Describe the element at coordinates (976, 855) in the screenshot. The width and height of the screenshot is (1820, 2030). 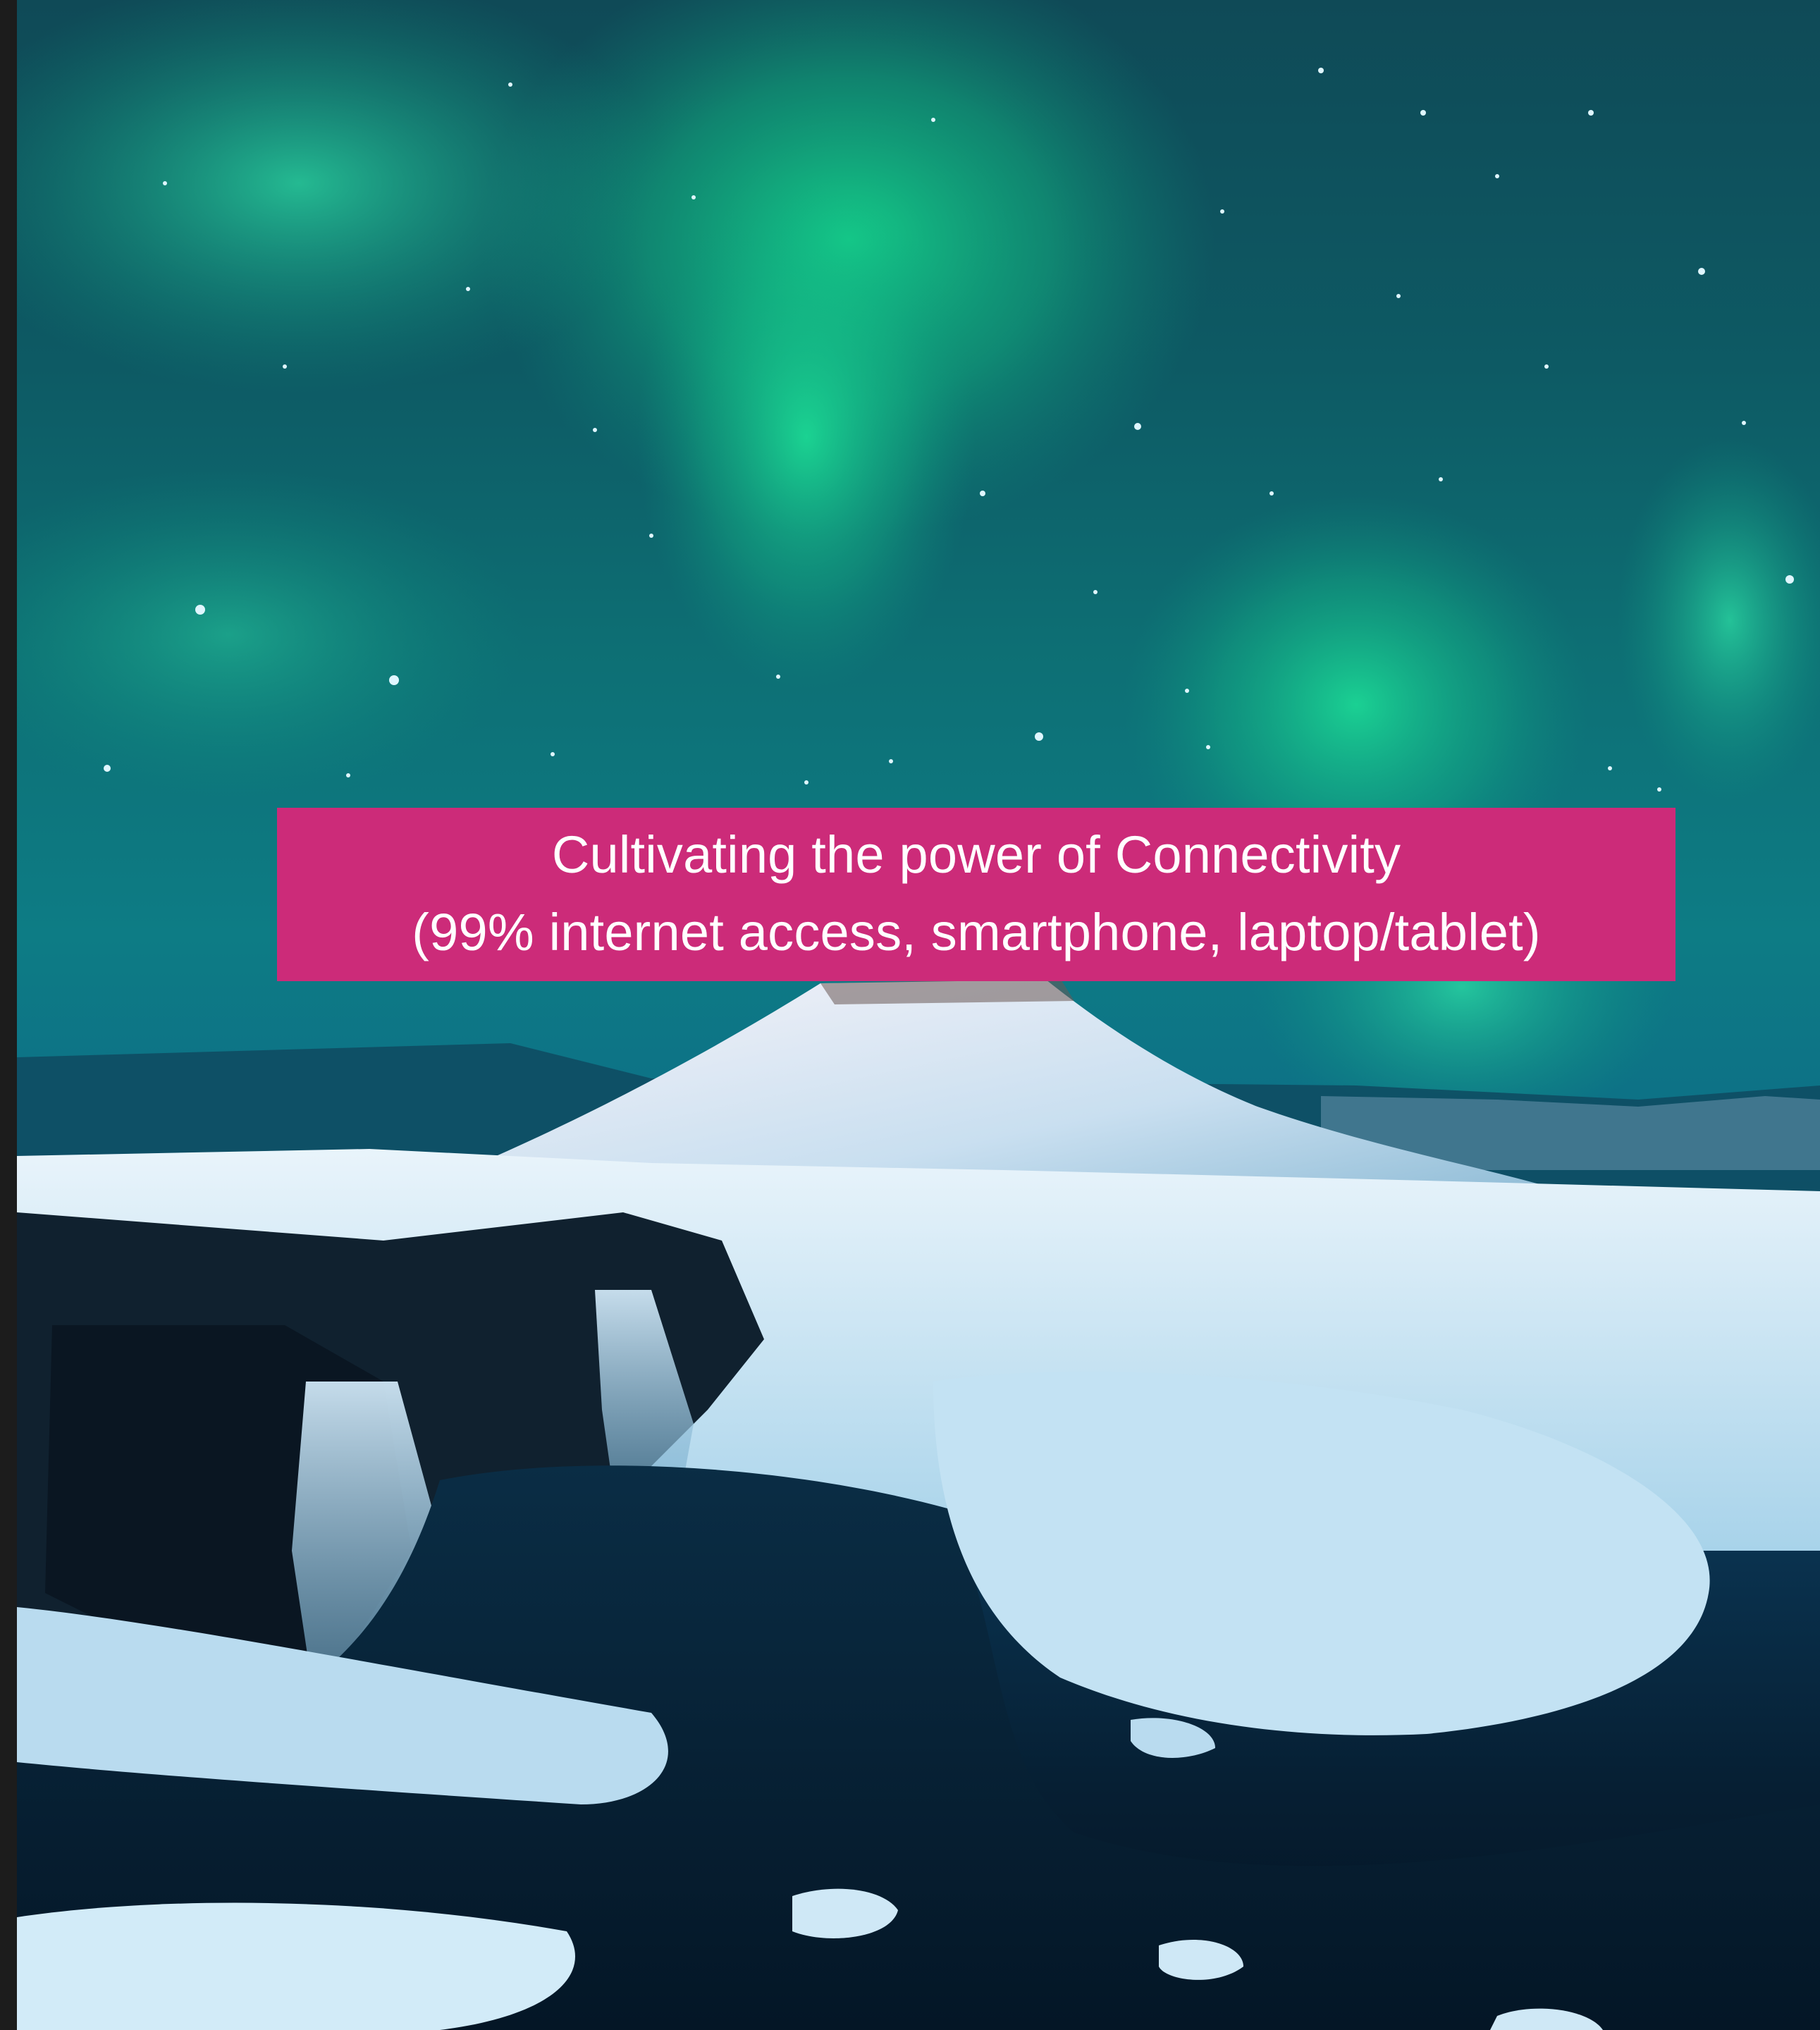
I see `caption-title: Cultivating the power of Connectivity` at that location.